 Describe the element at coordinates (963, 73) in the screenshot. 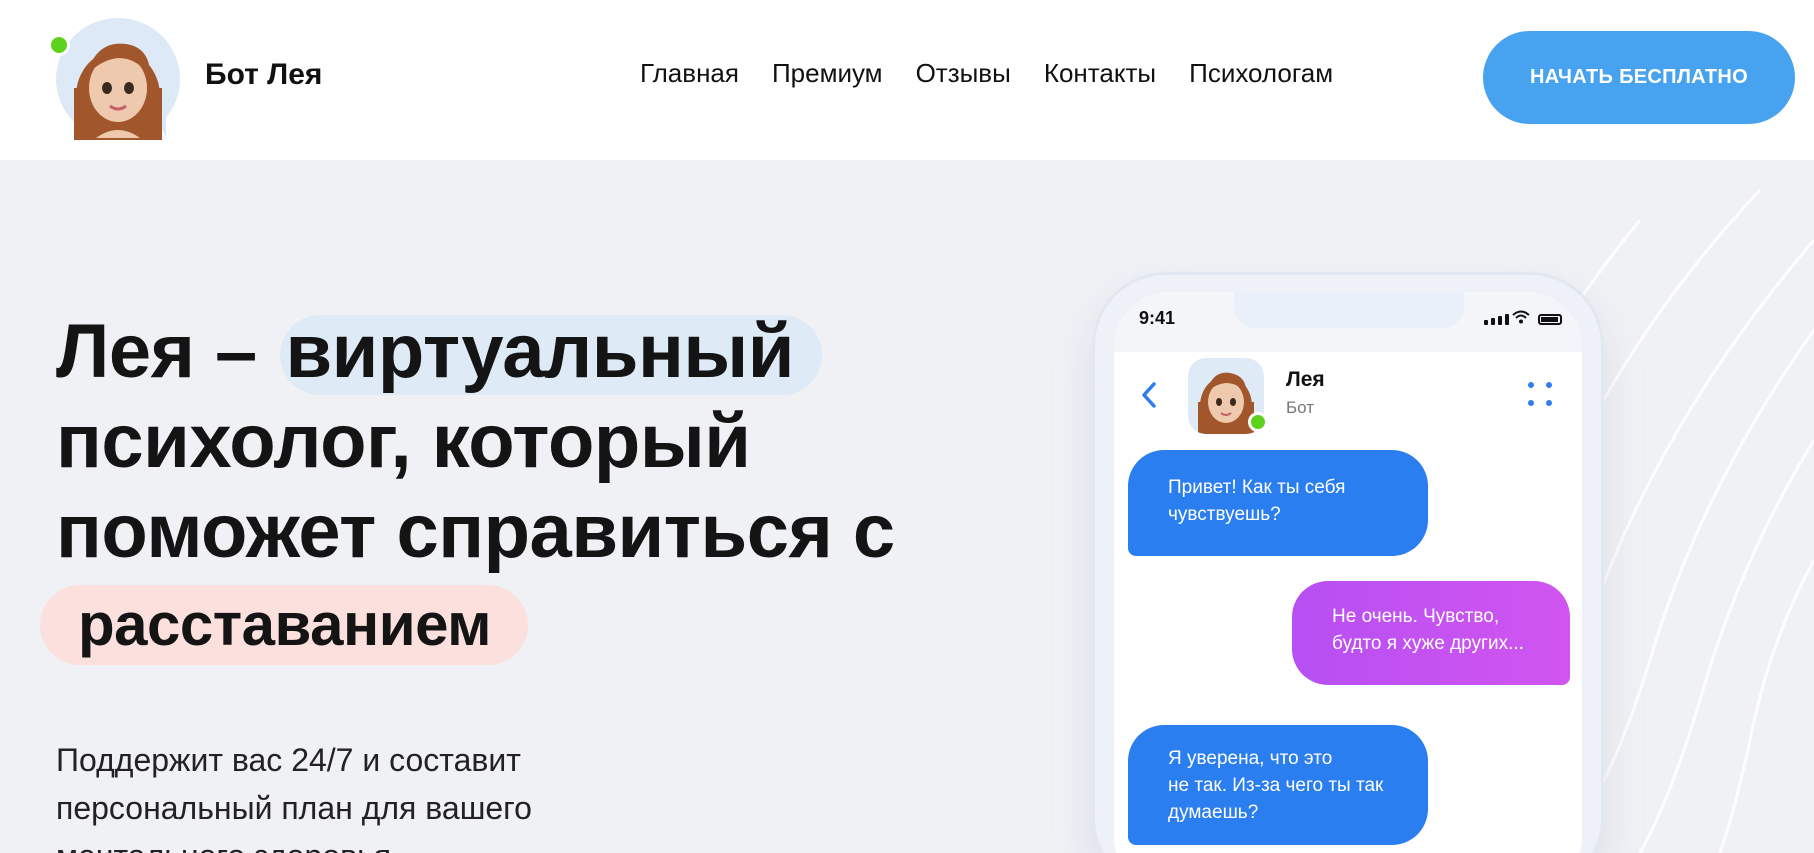

I see `nav-item-reviews: Отзывы` at that location.